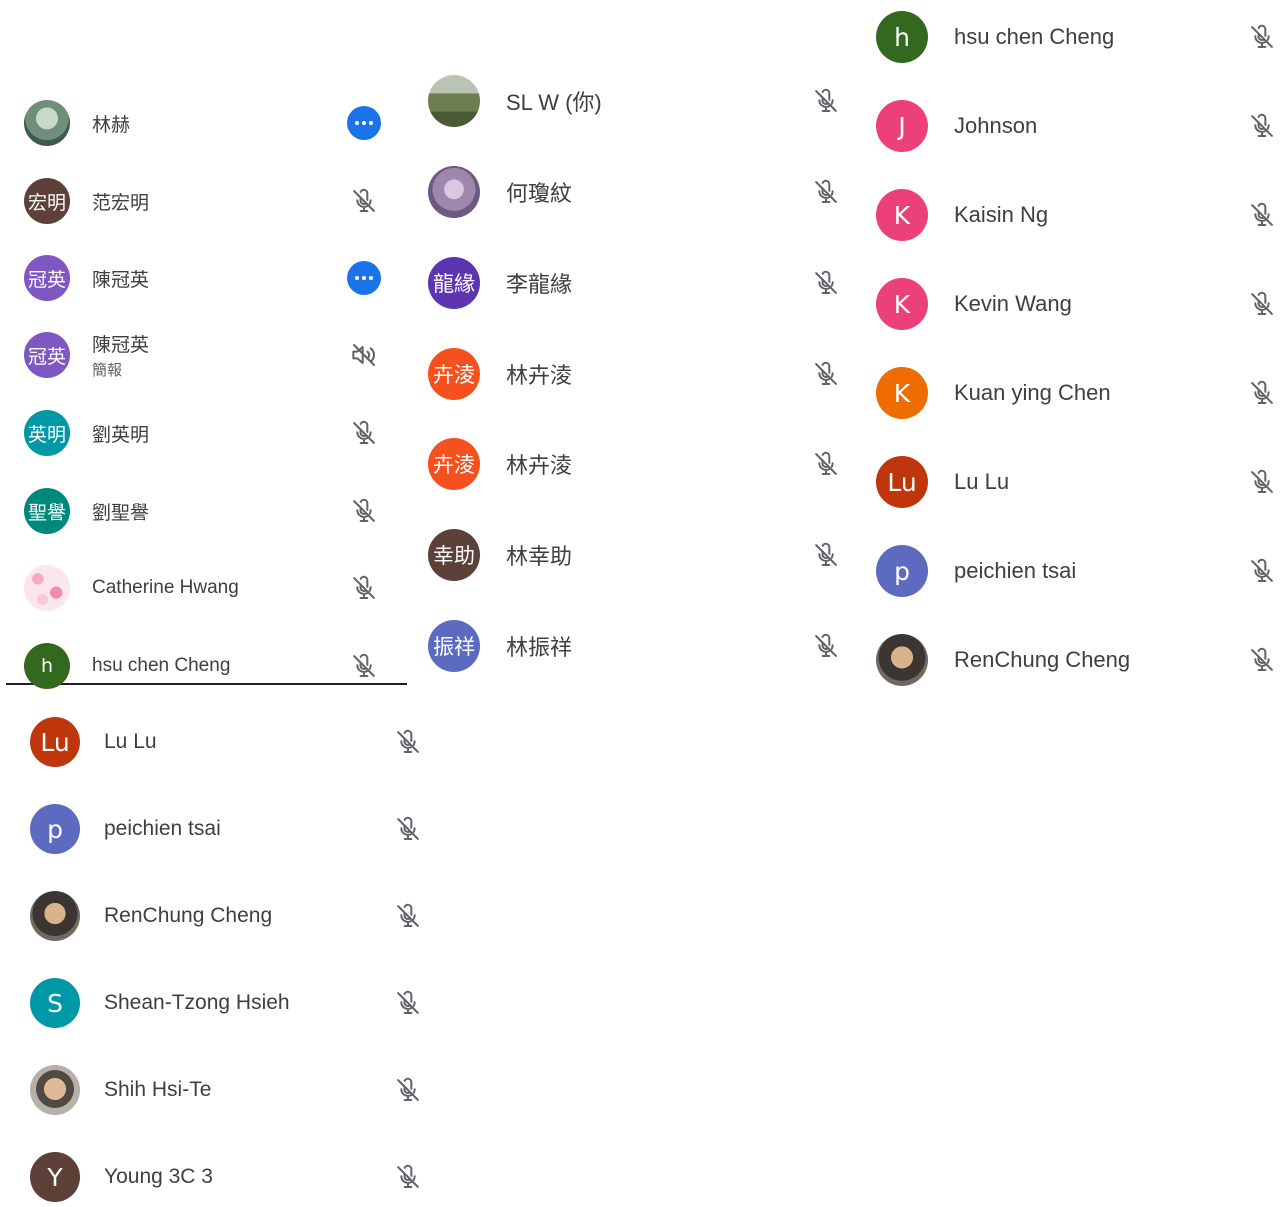  What do you see at coordinates (121, 513) in the screenshot?
I see `participant-name: 劉聖譽` at bounding box center [121, 513].